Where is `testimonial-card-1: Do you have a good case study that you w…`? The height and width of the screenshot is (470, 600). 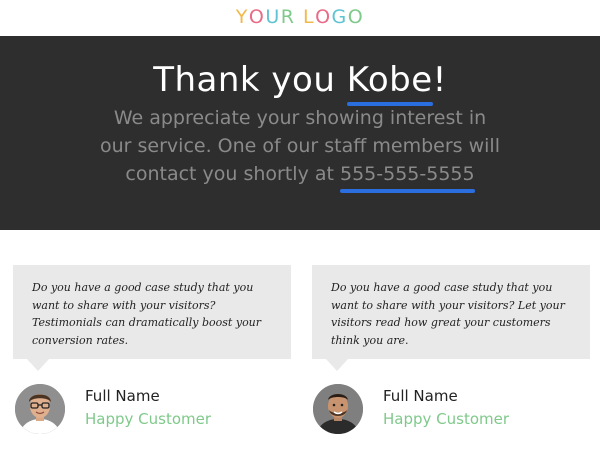 testimonial-card-1: Do you have a good case study that you w… is located at coordinates (152, 318).